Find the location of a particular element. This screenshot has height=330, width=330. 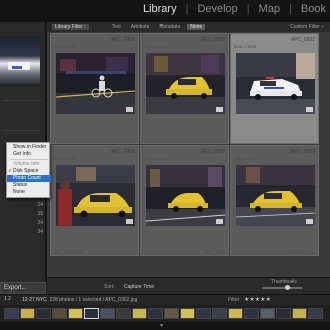

folder-count: 35 is located at coordinates (40, 214).